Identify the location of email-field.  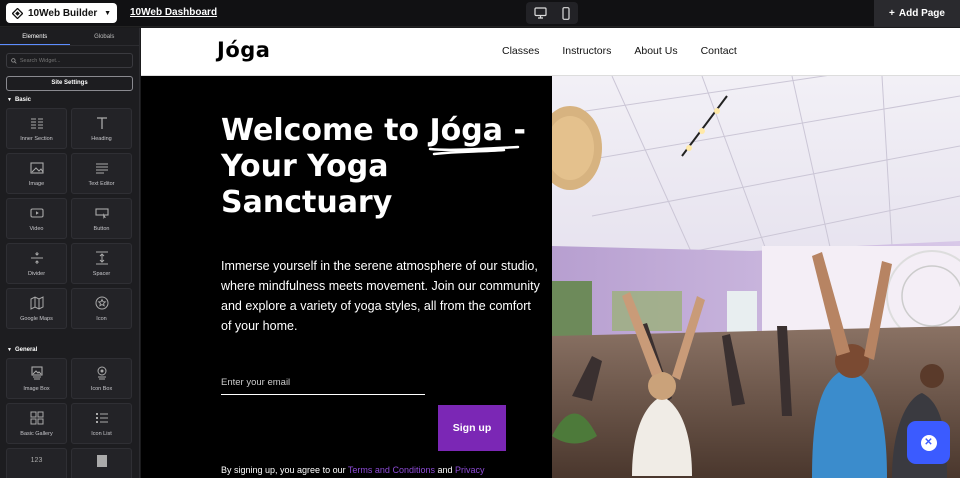
(323, 383).